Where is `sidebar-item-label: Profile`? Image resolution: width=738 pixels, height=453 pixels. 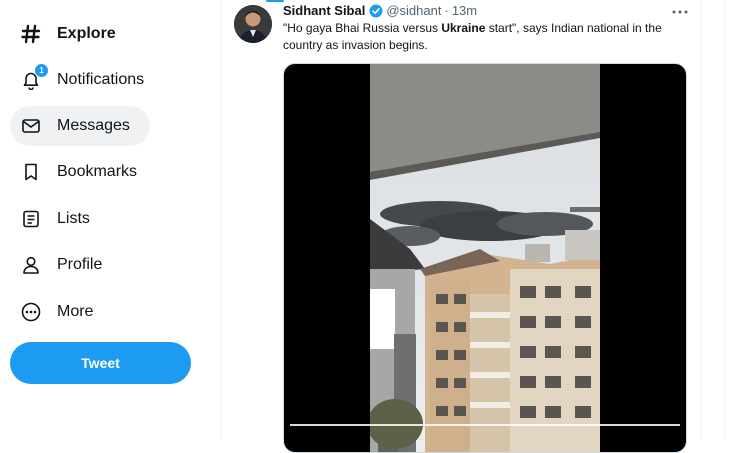 sidebar-item-label: Profile is located at coordinates (80, 264).